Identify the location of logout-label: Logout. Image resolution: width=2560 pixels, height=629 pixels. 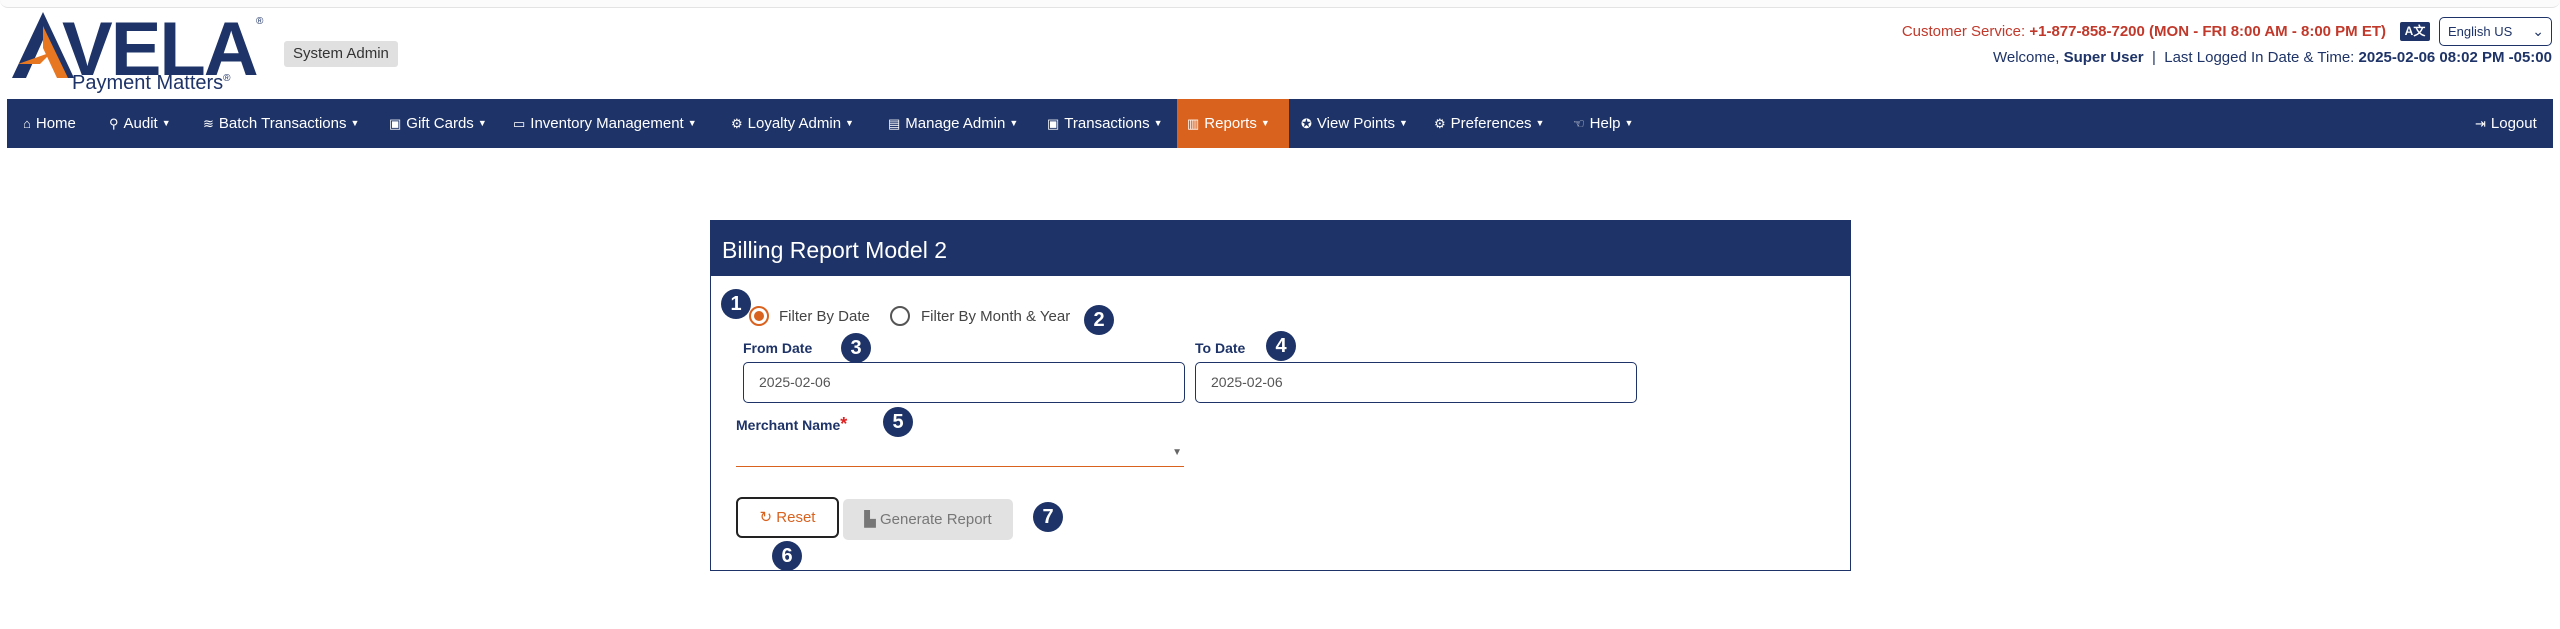
(2513, 123).